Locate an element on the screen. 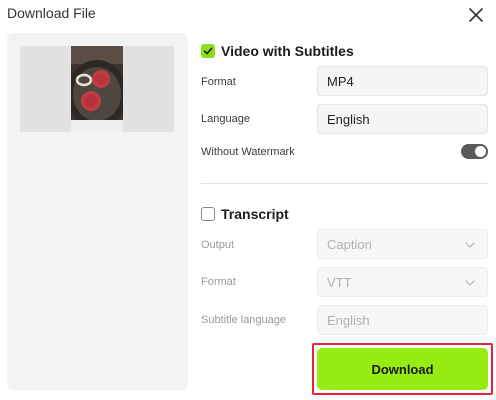  video-language-field: English is located at coordinates (402, 119).